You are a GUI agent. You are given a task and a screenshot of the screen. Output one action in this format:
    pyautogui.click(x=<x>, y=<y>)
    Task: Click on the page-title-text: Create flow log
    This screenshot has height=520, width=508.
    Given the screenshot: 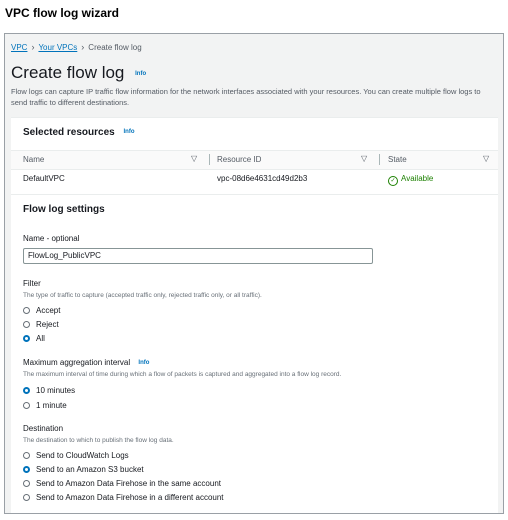 What is the action you would take?
    pyautogui.click(x=68, y=72)
    